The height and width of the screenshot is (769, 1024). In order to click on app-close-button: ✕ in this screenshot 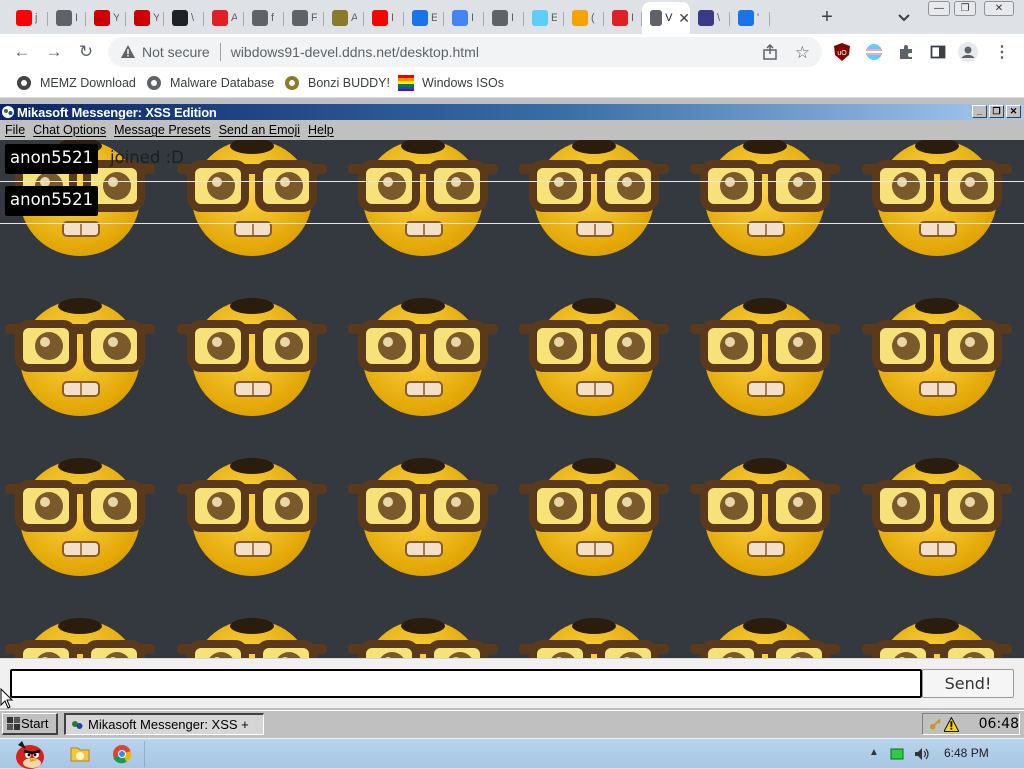, I will do `click(1013, 111)`.